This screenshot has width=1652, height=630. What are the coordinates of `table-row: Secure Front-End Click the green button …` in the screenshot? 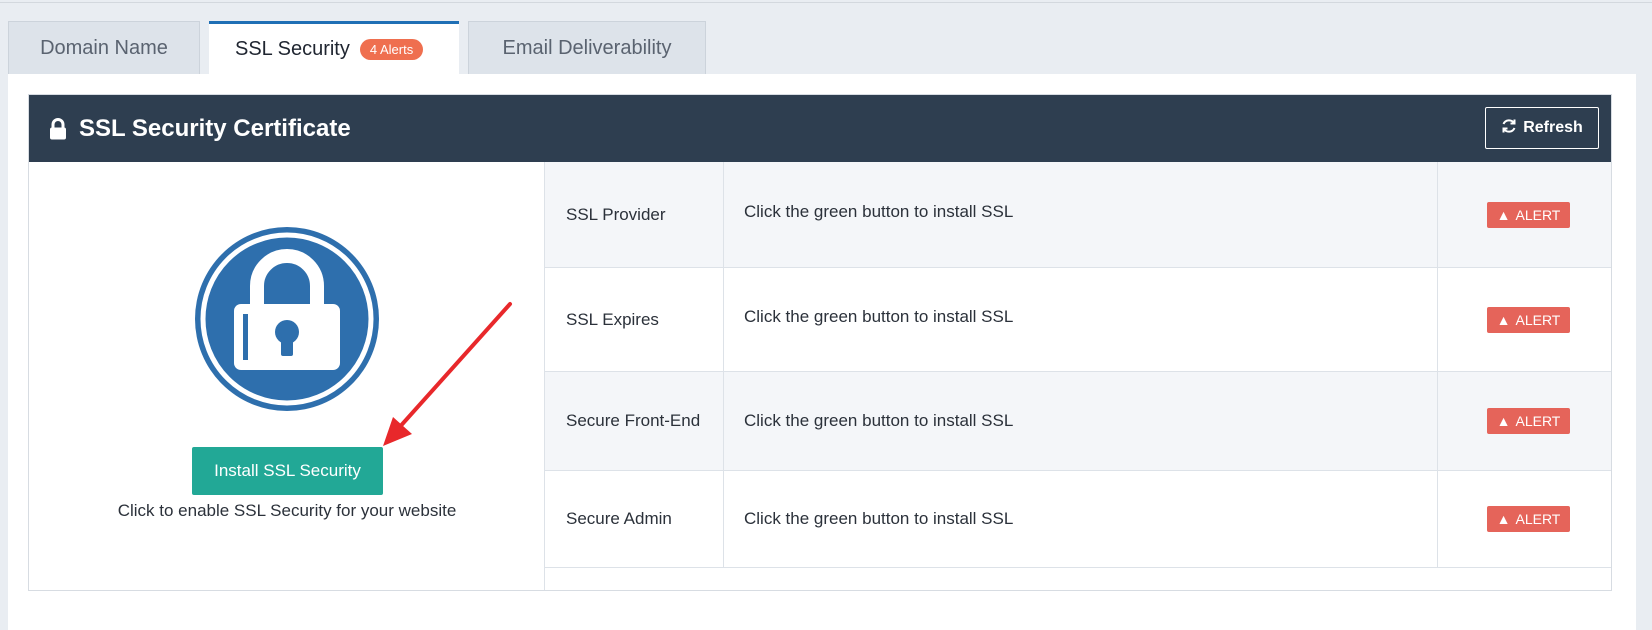 It's located at (1078, 420).